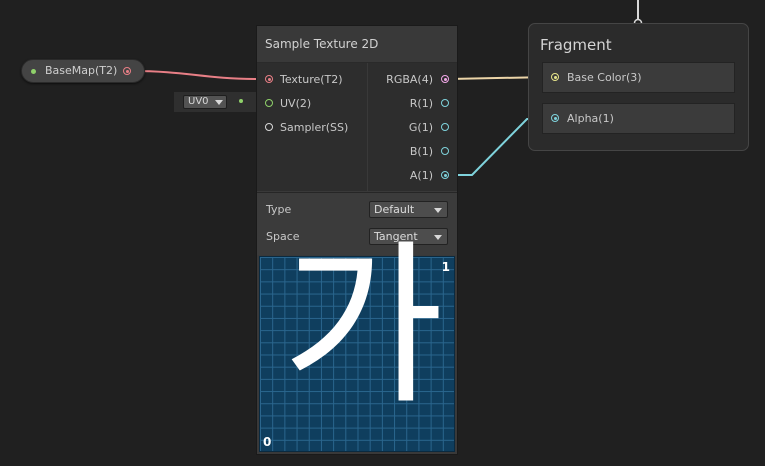  I want to click on b-output-label: B(1), so click(421, 151).